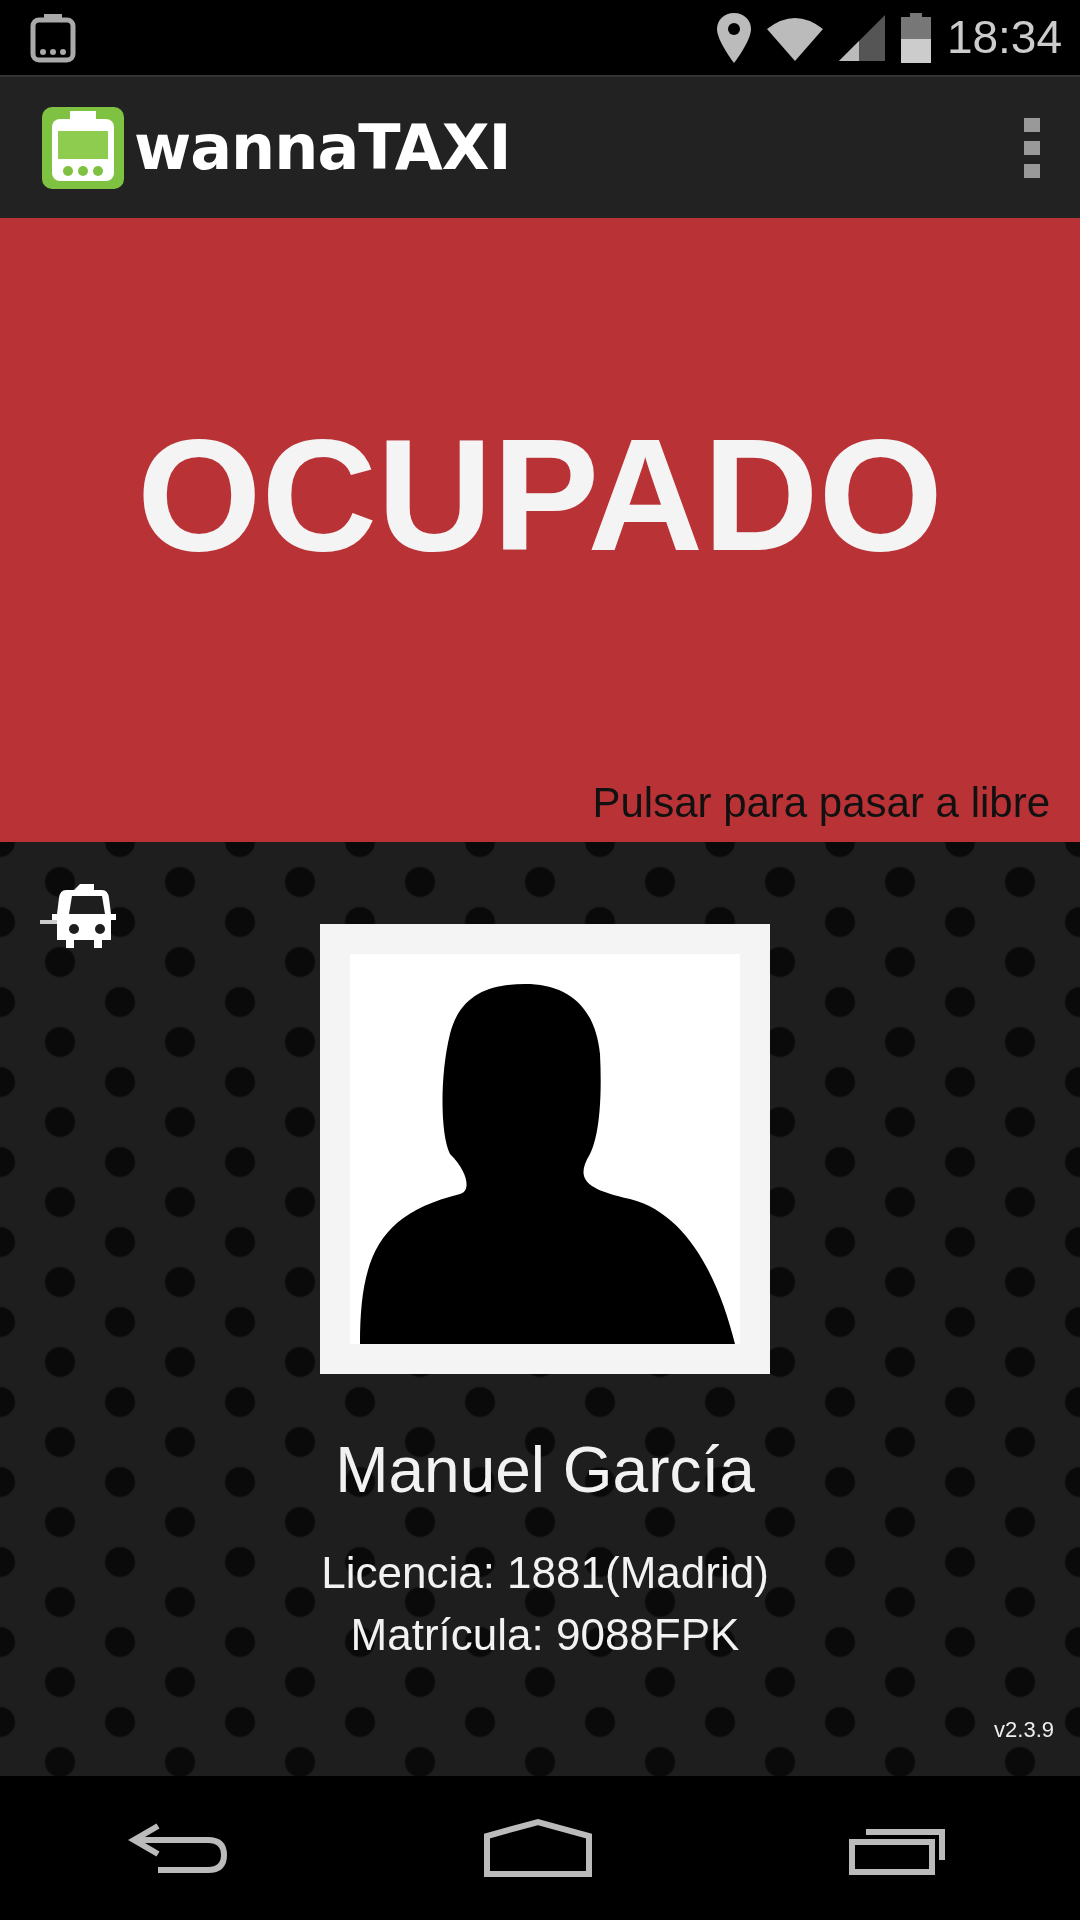 The width and height of the screenshot is (1080, 1920). I want to click on battery-icon, so click(915, 37).